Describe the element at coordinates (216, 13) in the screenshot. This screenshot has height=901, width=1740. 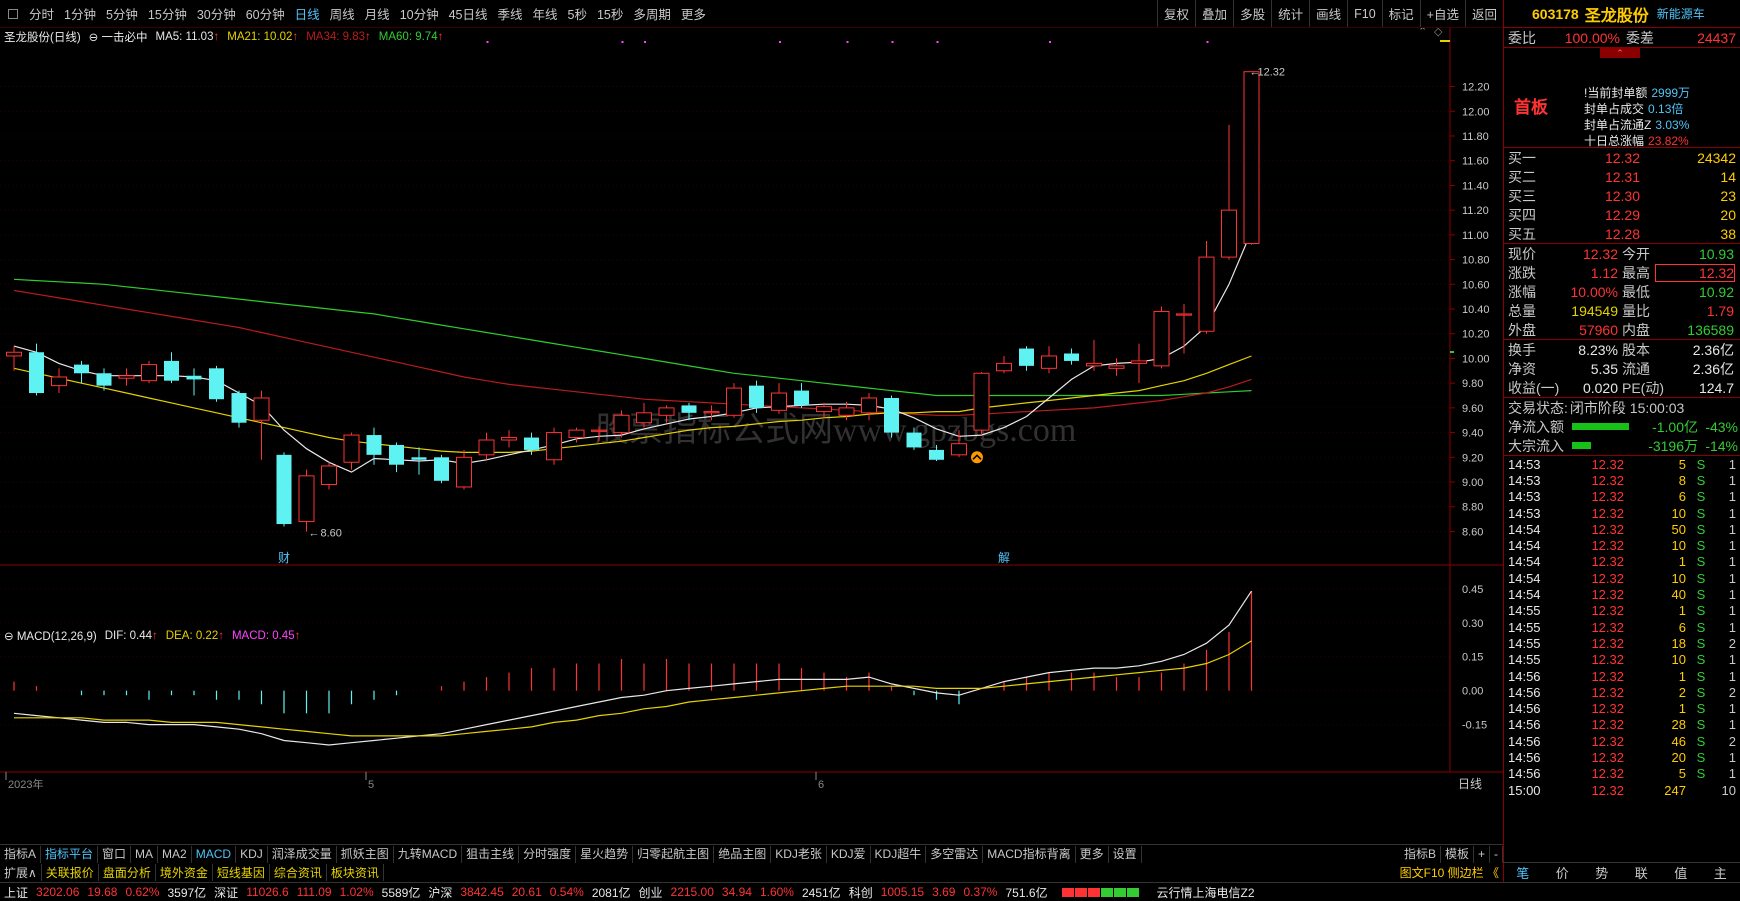
I see `timeframe-tab: 30分钟` at that location.